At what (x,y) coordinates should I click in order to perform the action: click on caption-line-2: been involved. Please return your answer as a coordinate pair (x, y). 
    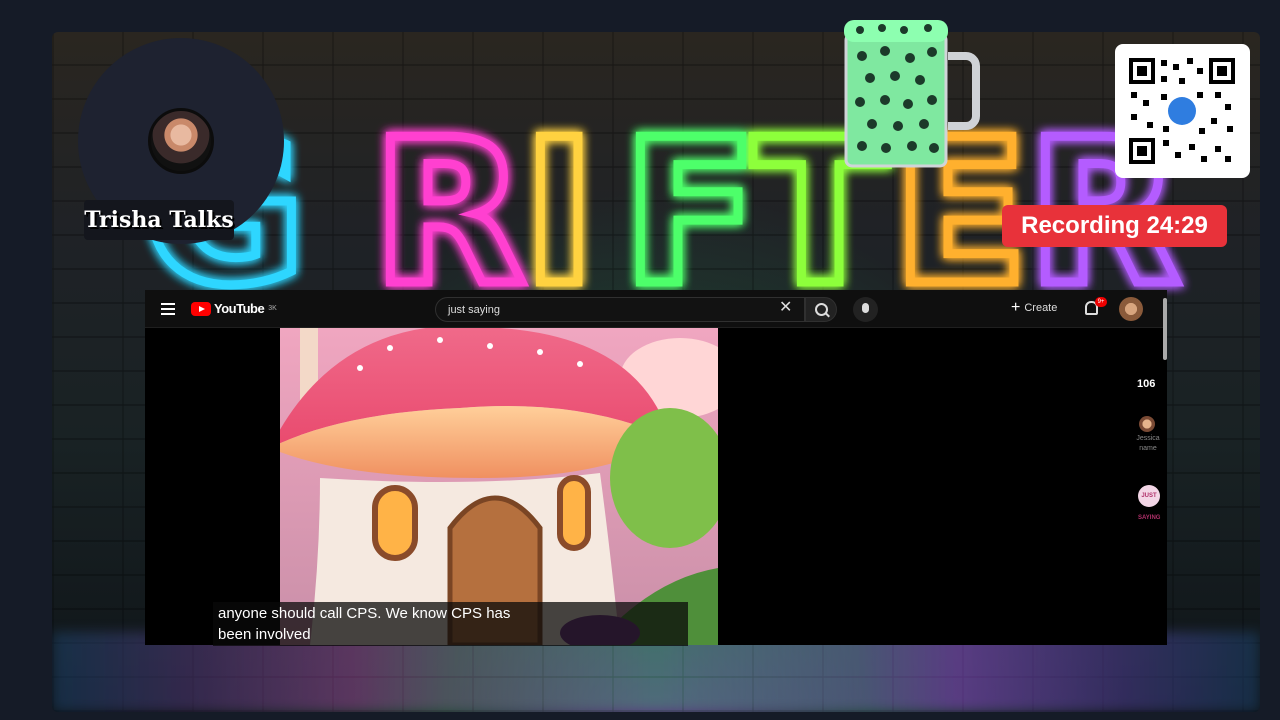
    Looking at the image, I should click on (264, 634).